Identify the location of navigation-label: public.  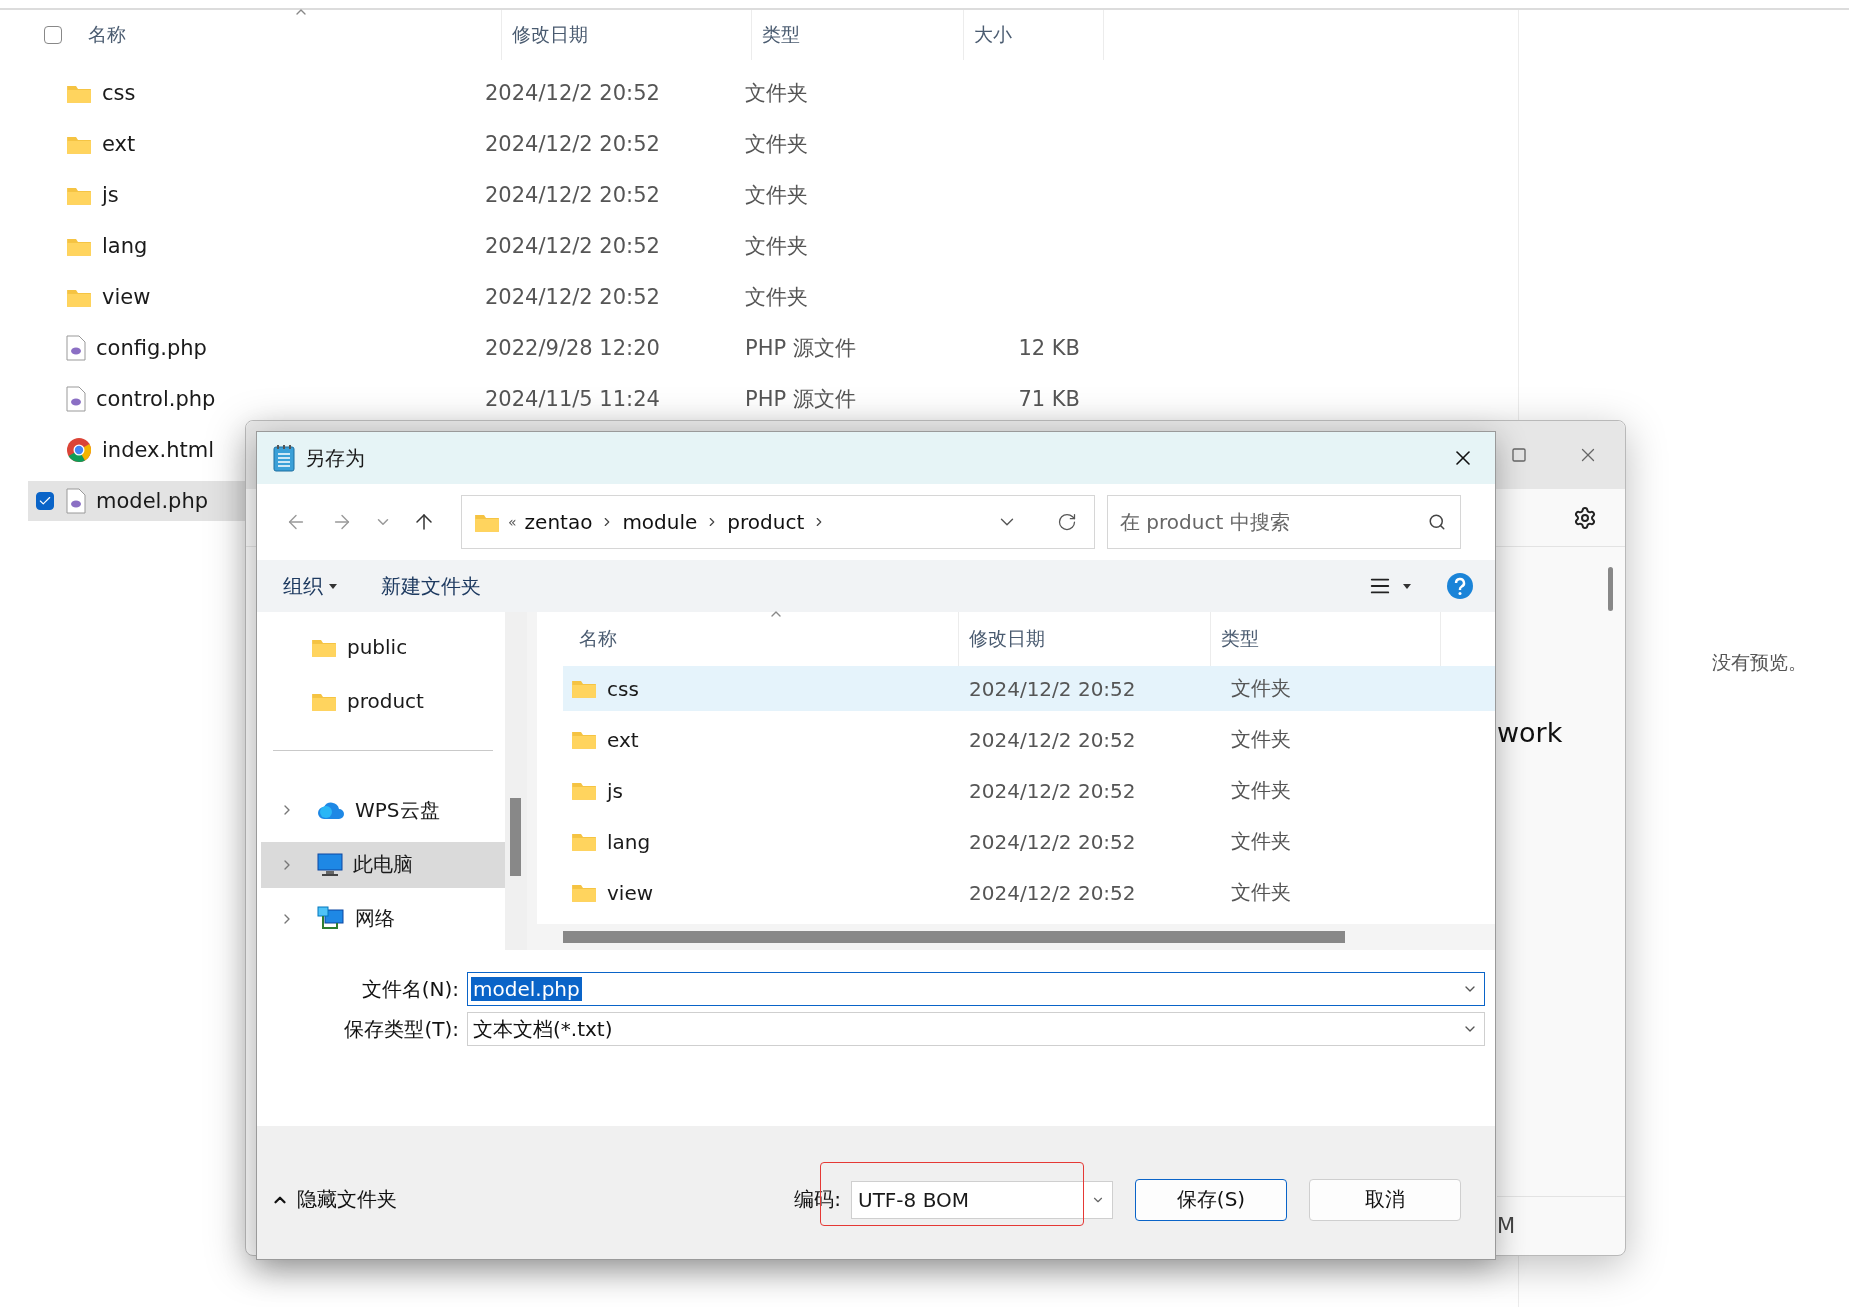
(377, 647).